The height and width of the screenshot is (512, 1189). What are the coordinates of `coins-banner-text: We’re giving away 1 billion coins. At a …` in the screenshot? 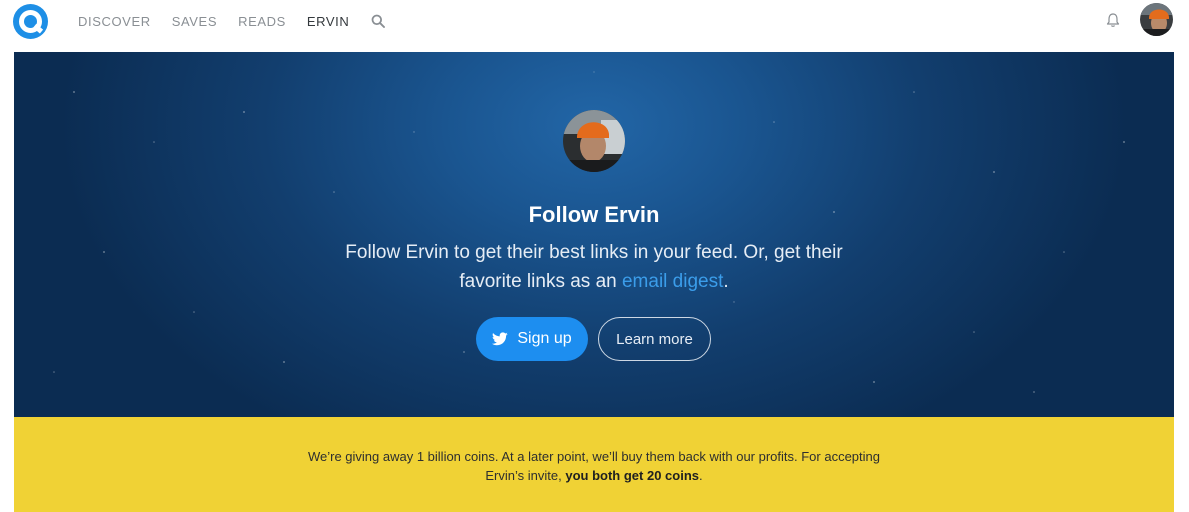 It's located at (594, 466).